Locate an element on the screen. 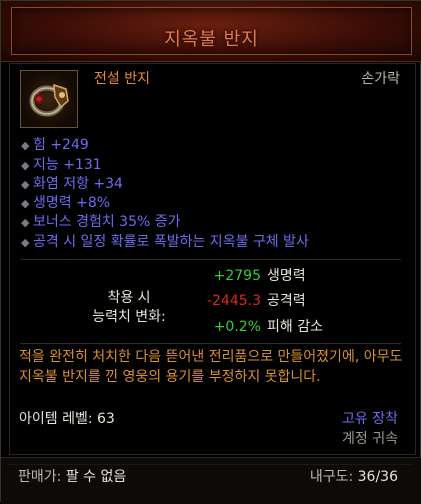 This screenshot has height=504, width=421. compare-stat: 피해 감소 is located at coordinates (295, 327).